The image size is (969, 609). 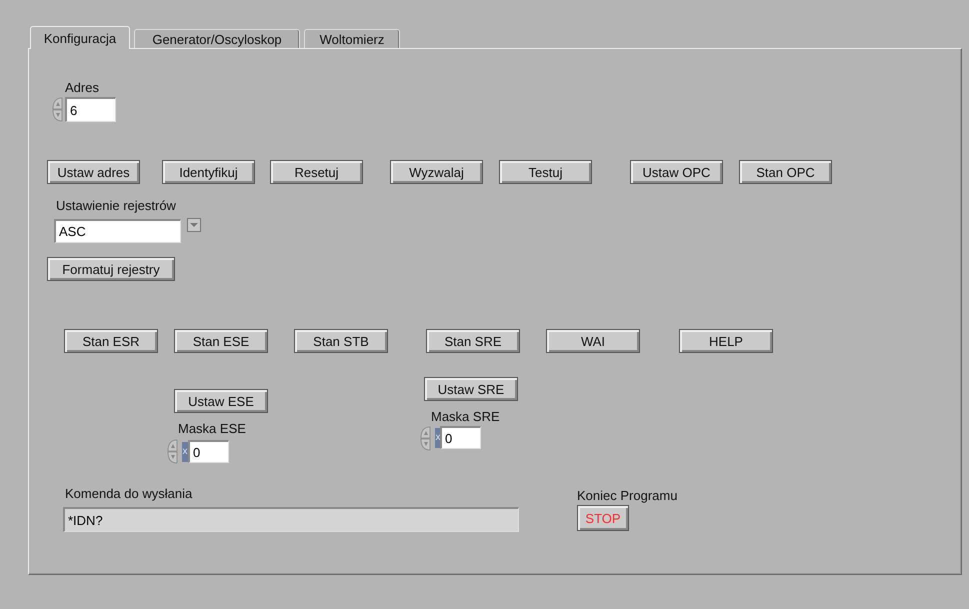 I want to click on panel-button: Stan STB, so click(x=341, y=341).